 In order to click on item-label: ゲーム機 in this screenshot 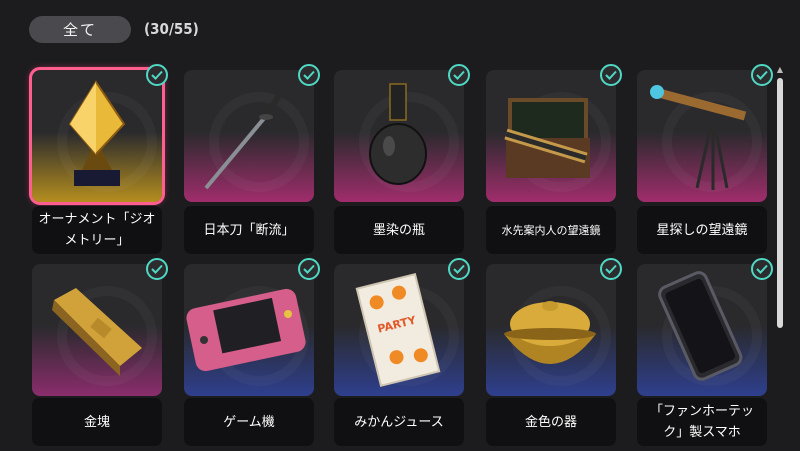, I will do `click(249, 422)`.